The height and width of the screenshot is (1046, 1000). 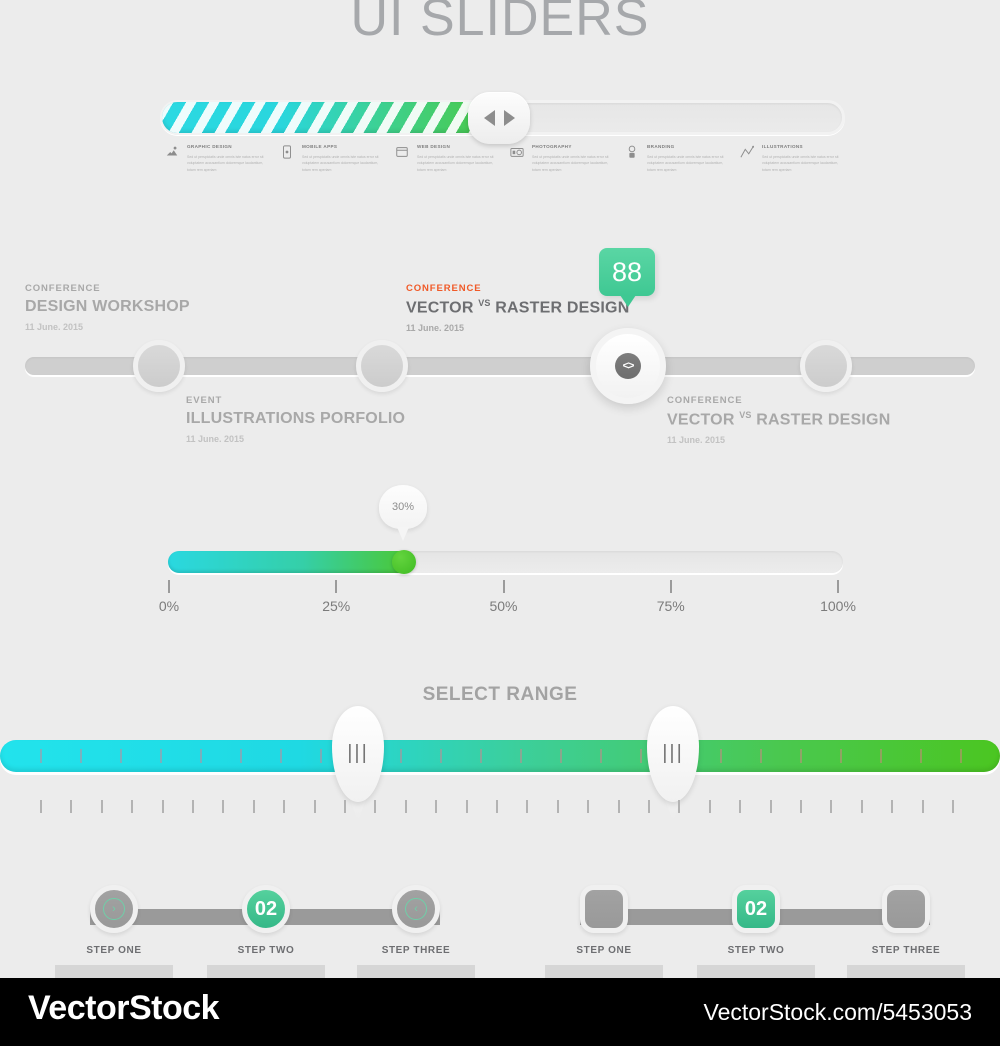 What do you see at coordinates (500, 1012) in the screenshot?
I see `watermark-footer: VectorStock VectorStock.com/5453053` at bounding box center [500, 1012].